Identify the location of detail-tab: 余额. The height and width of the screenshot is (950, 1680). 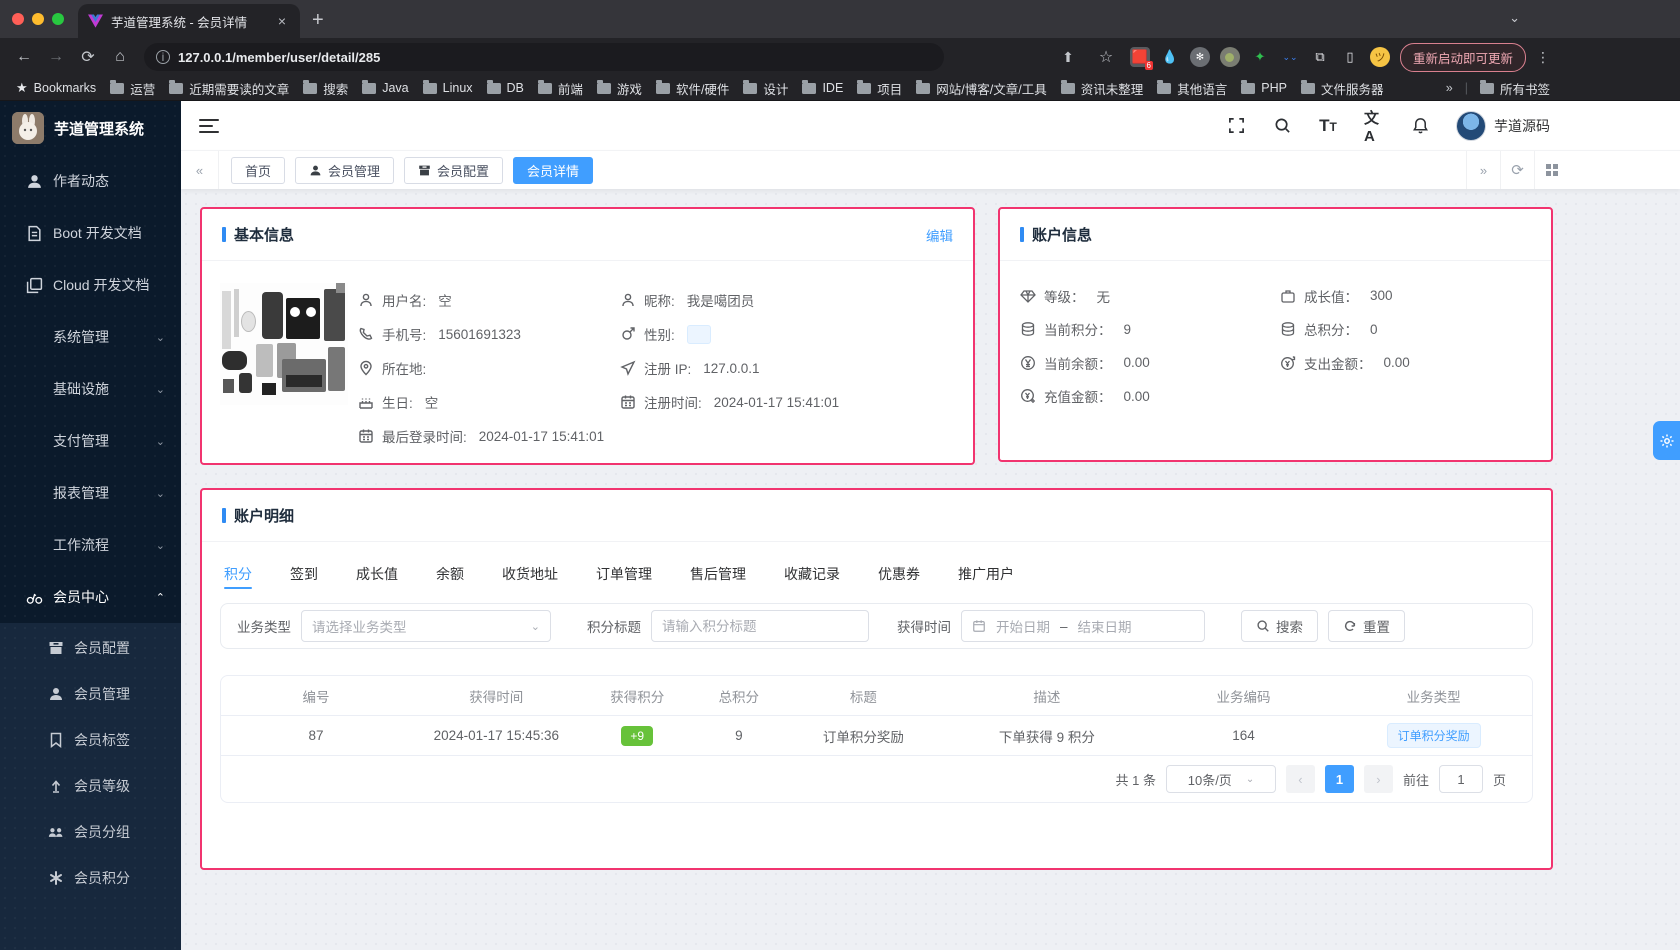
(450, 573).